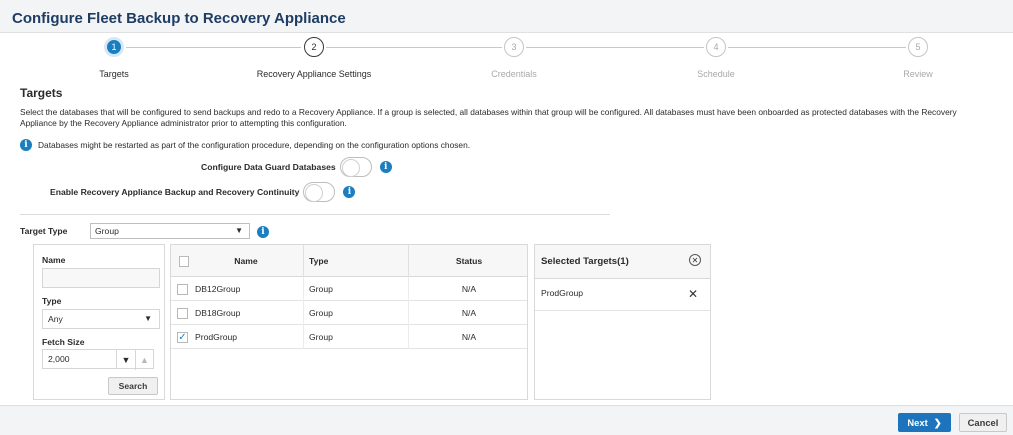 This screenshot has width=1013, height=435. What do you see at coordinates (101, 278) in the screenshot?
I see `name-filter-input` at bounding box center [101, 278].